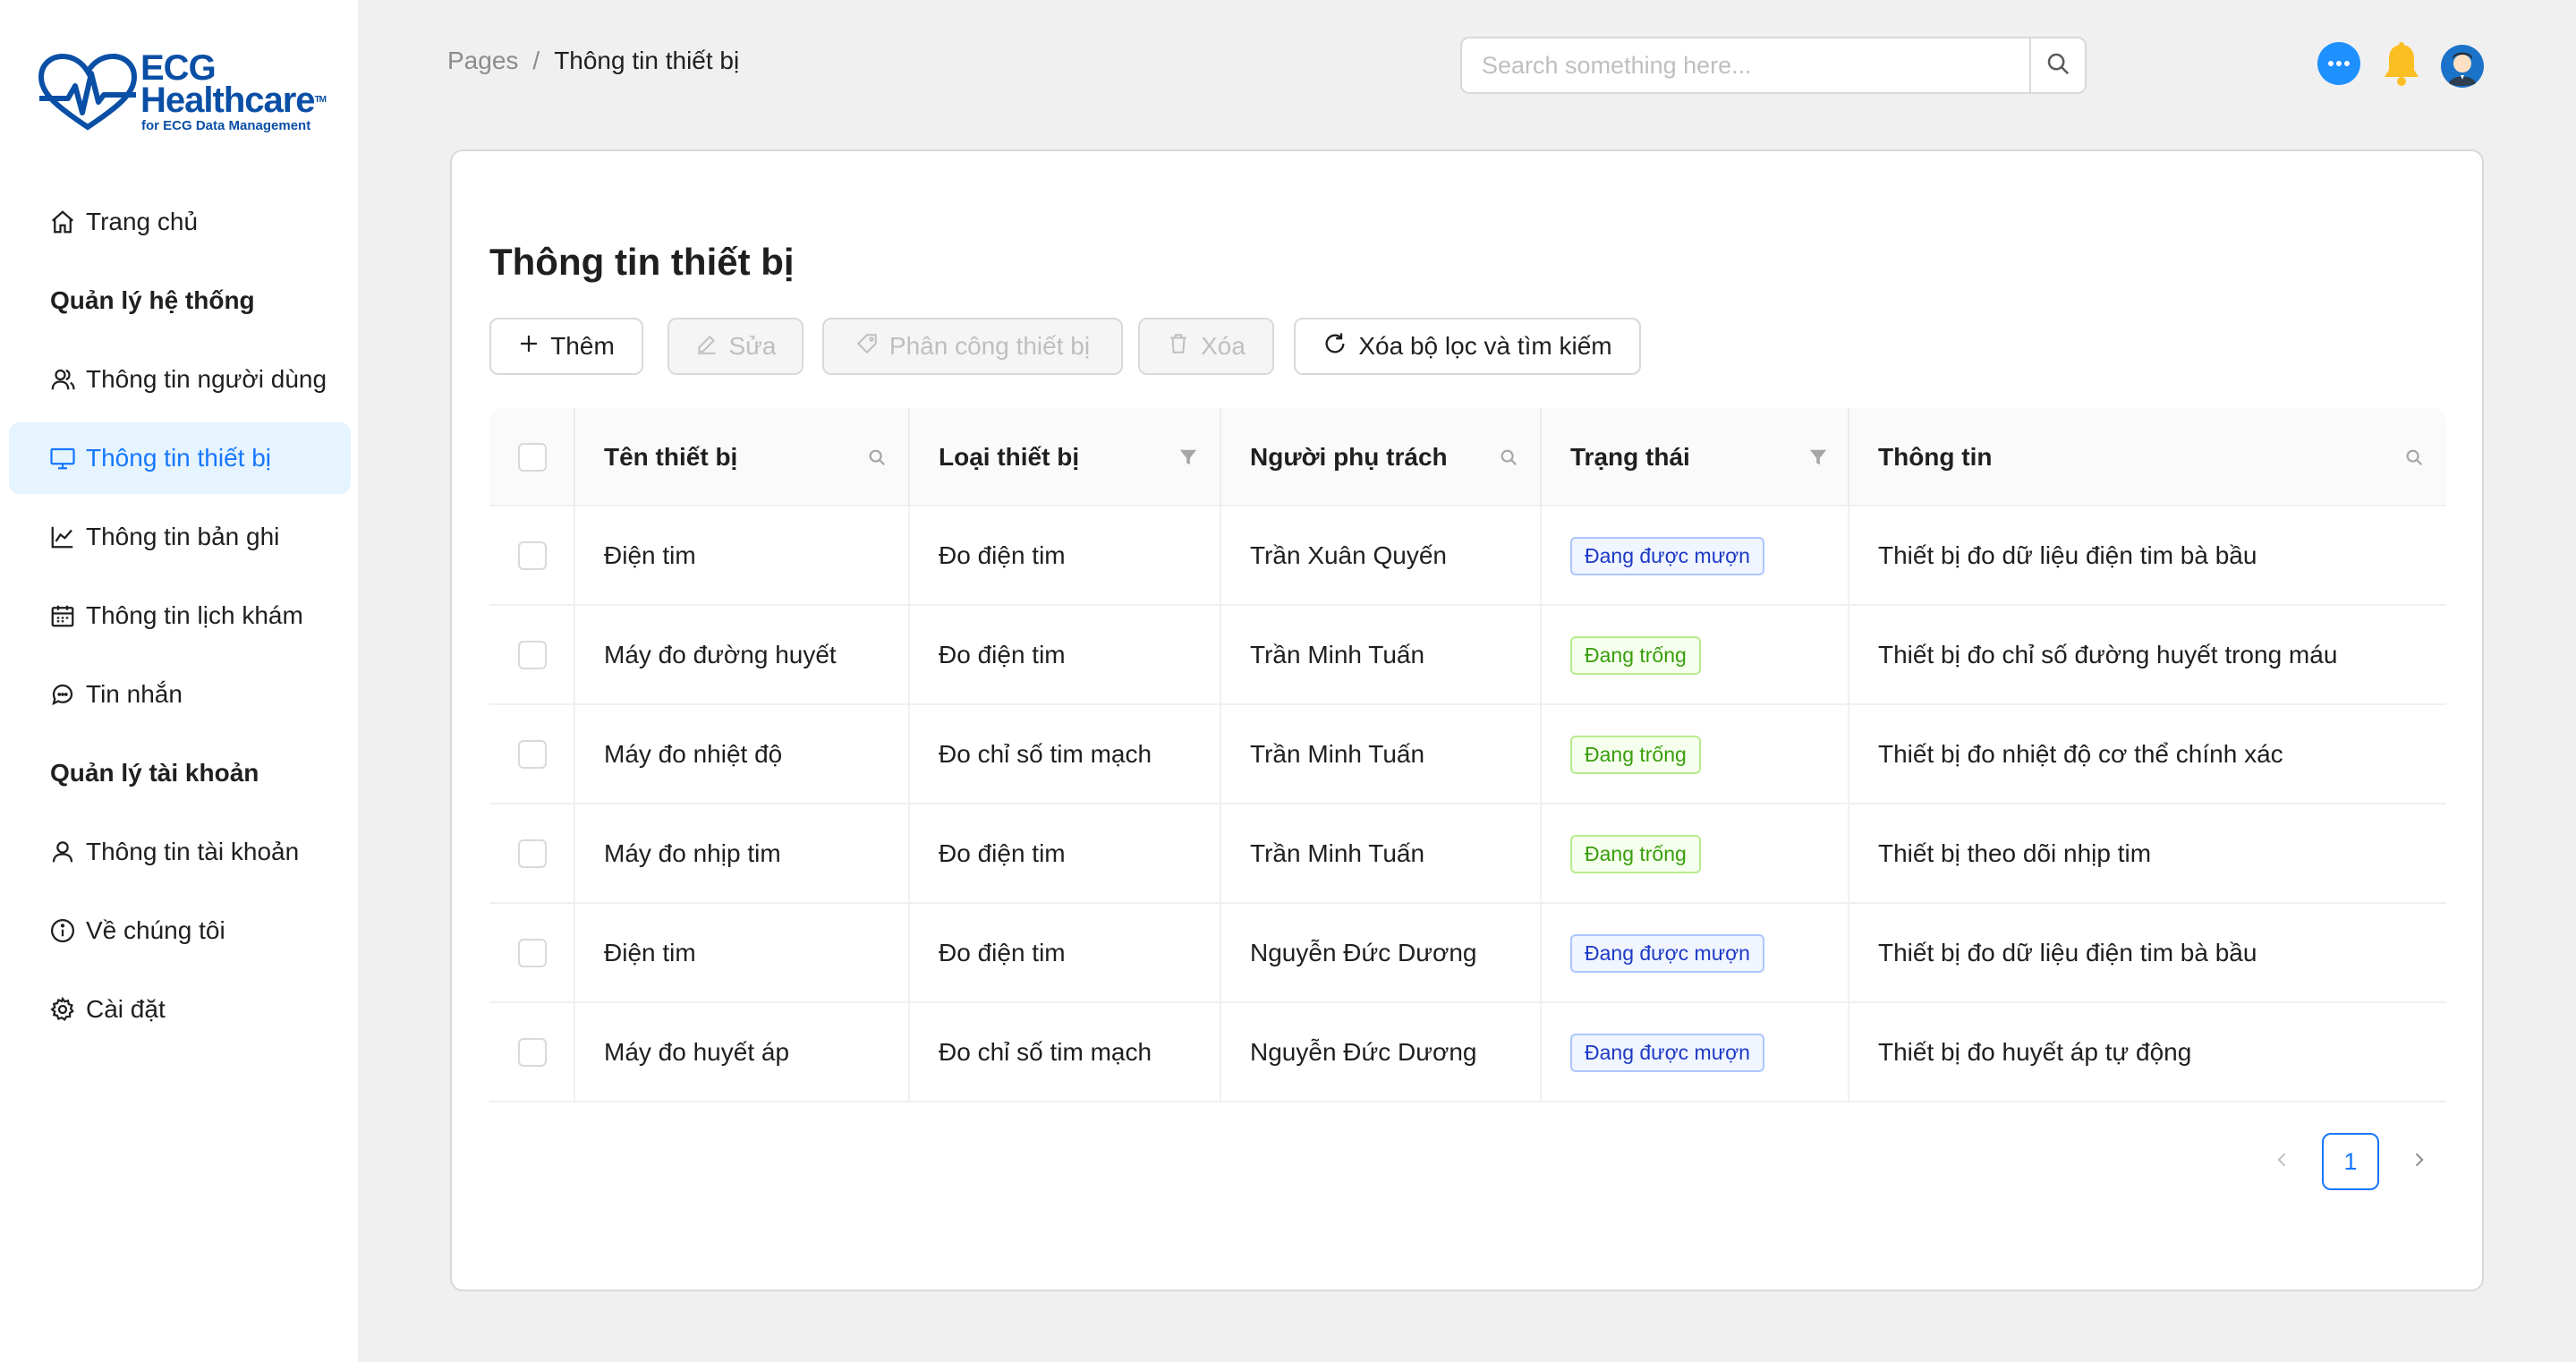  What do you see at coordinates (1363, 1052) in the screenshot?
I see `cell-owner: Nguyễn Đức Dương` at bounding box center [1363, 1052].